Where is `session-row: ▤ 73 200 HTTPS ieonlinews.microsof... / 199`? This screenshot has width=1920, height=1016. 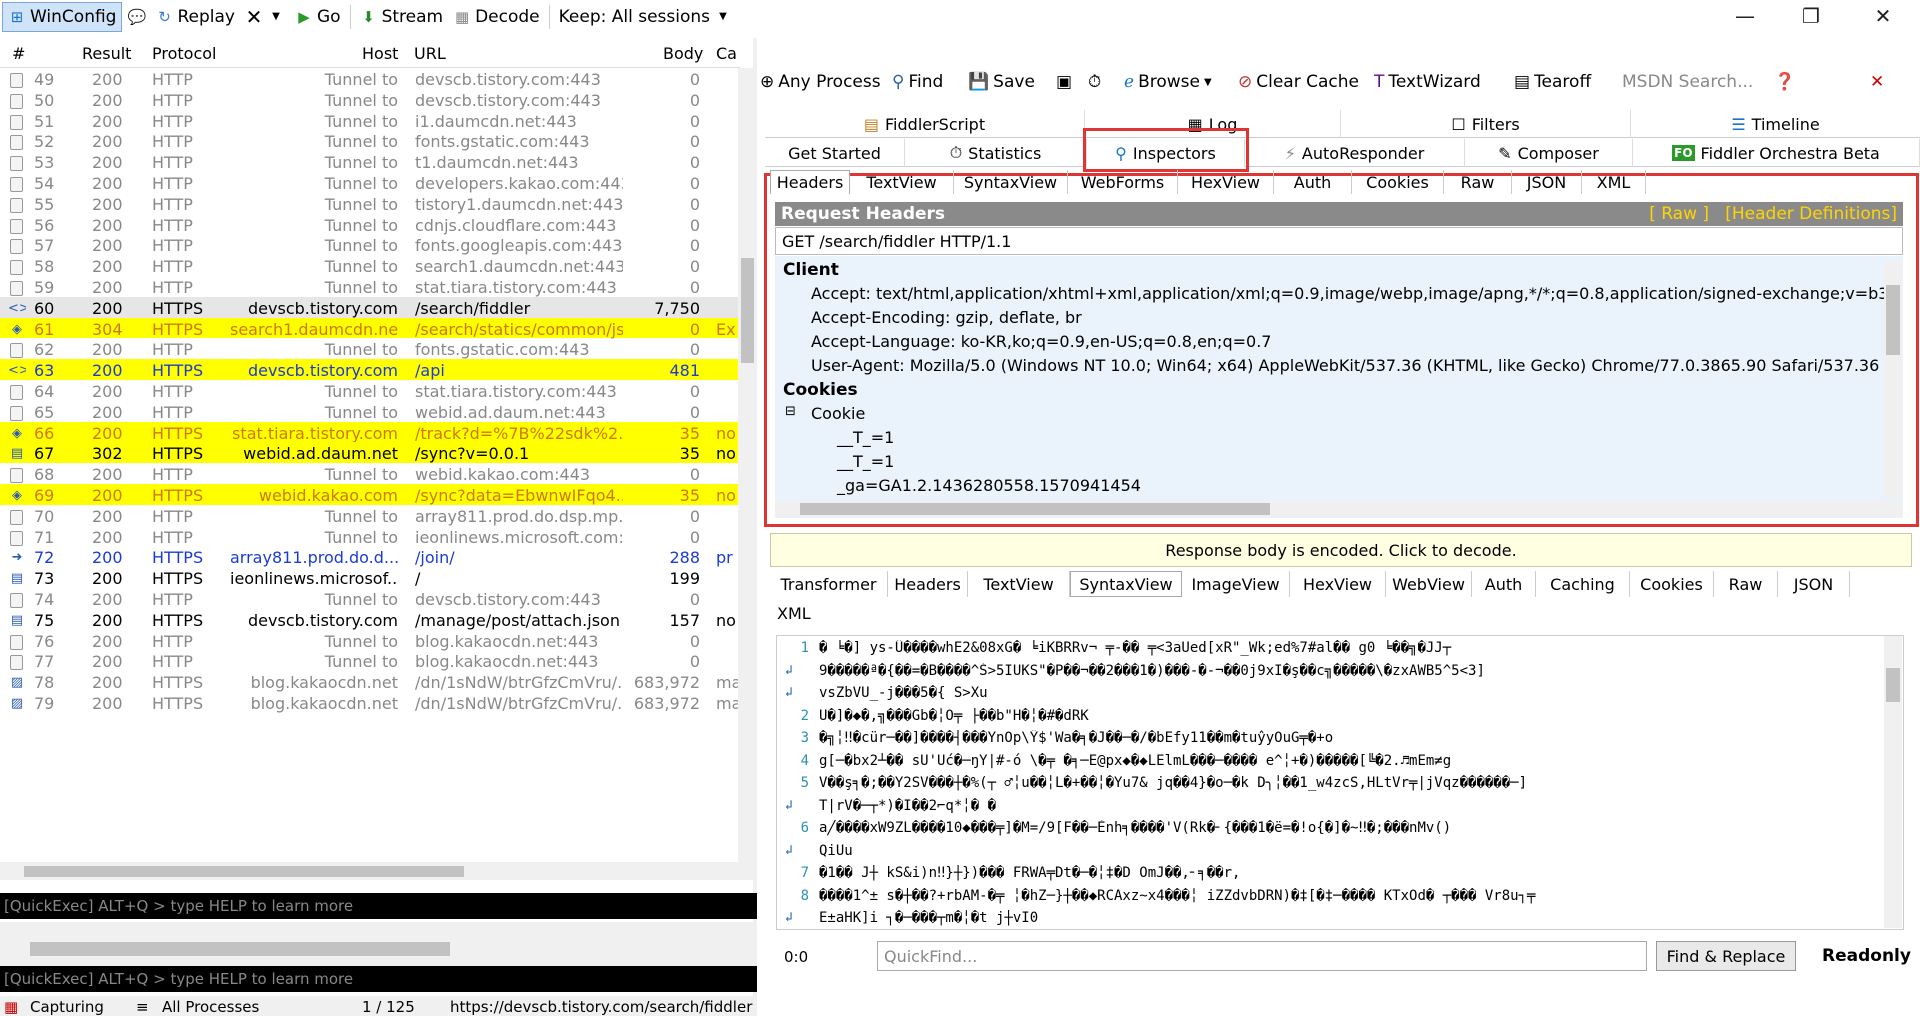 session-row: ▤ 73 200 HTTPS ieonlinews.microsof... / 199 is located at coordinates (370, 577).